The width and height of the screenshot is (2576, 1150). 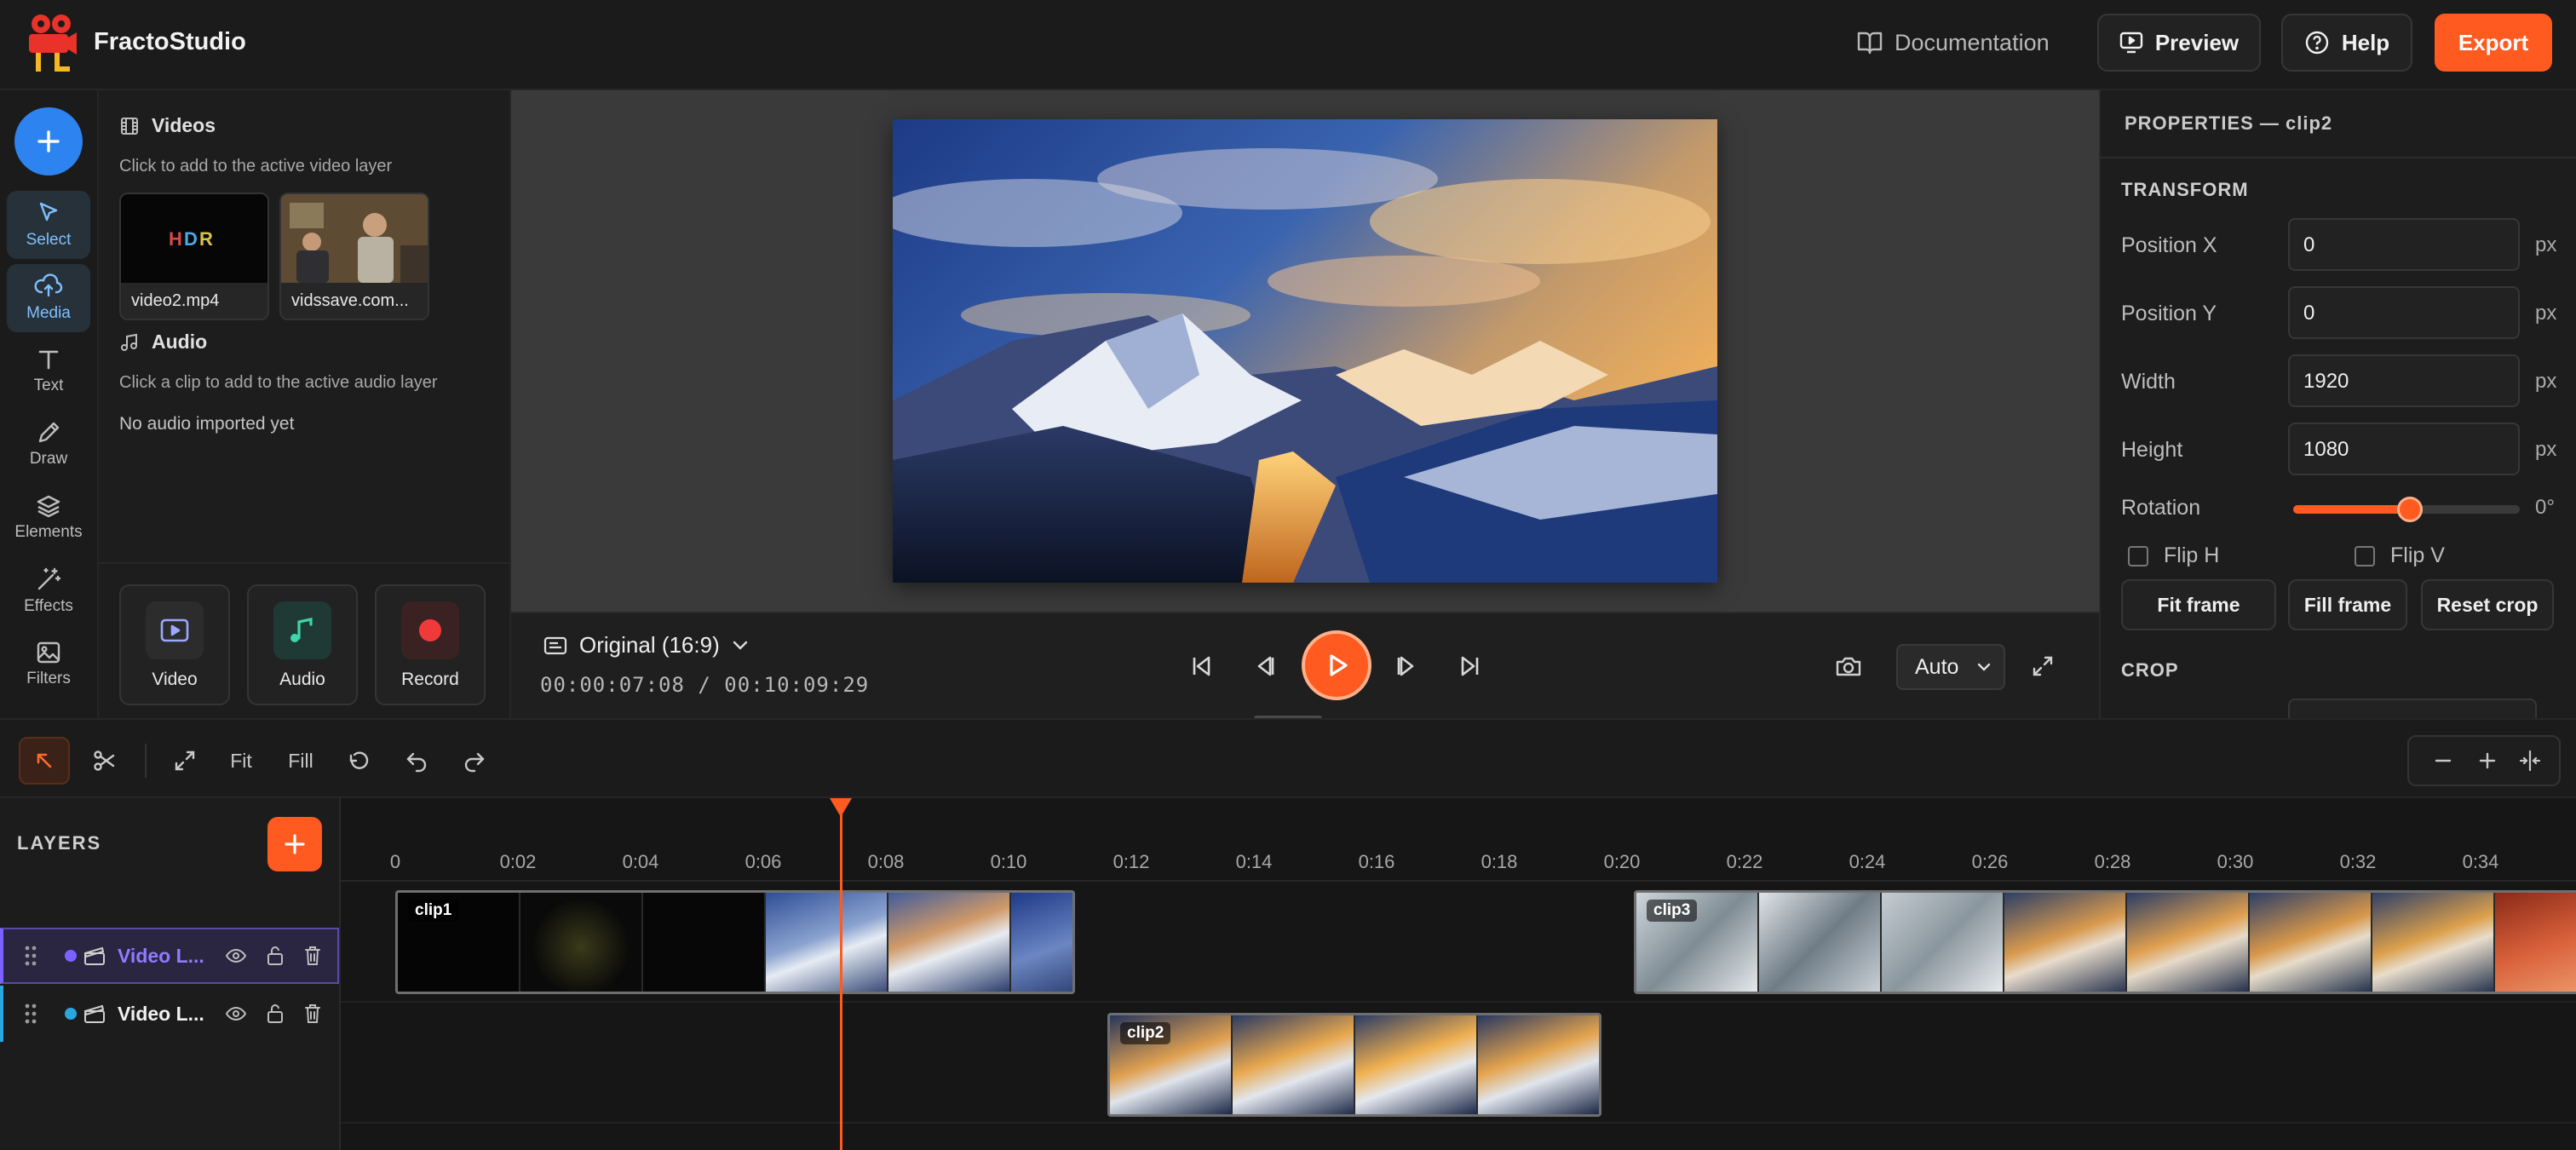 I want to click on export-button: Export, so click(x=2494, y=43).